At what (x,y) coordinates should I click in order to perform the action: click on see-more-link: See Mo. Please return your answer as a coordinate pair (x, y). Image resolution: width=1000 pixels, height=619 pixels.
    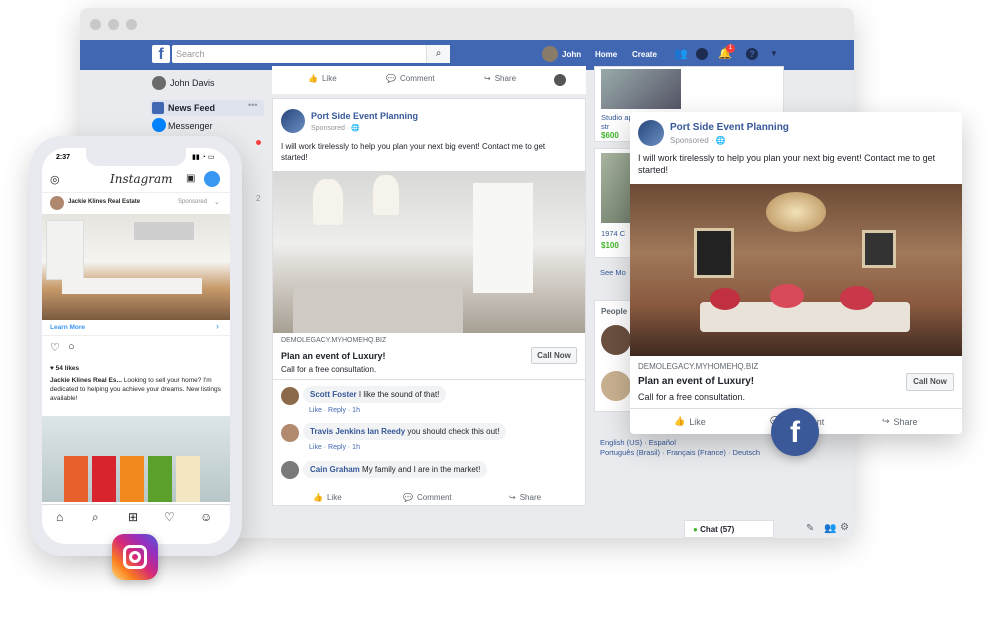
    Looking at the image, I should click on (613, 272).